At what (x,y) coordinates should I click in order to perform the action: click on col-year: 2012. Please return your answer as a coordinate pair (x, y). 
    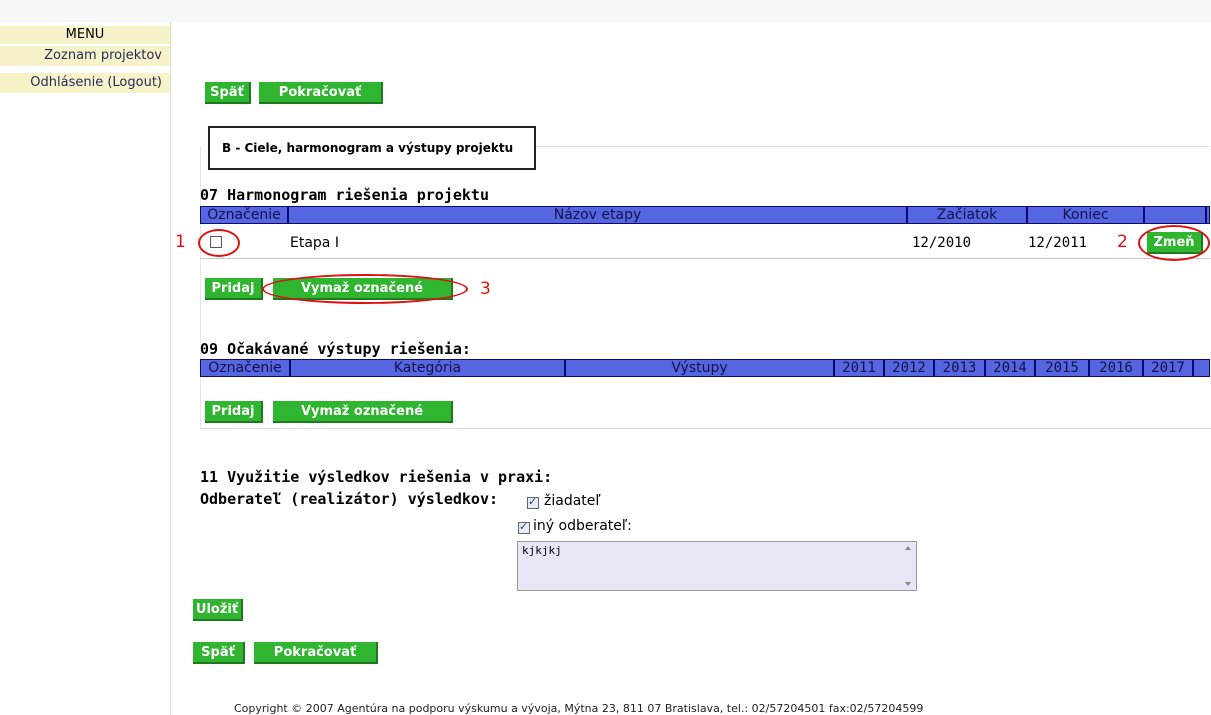
    Looking at the image, I should click on (910, 368).